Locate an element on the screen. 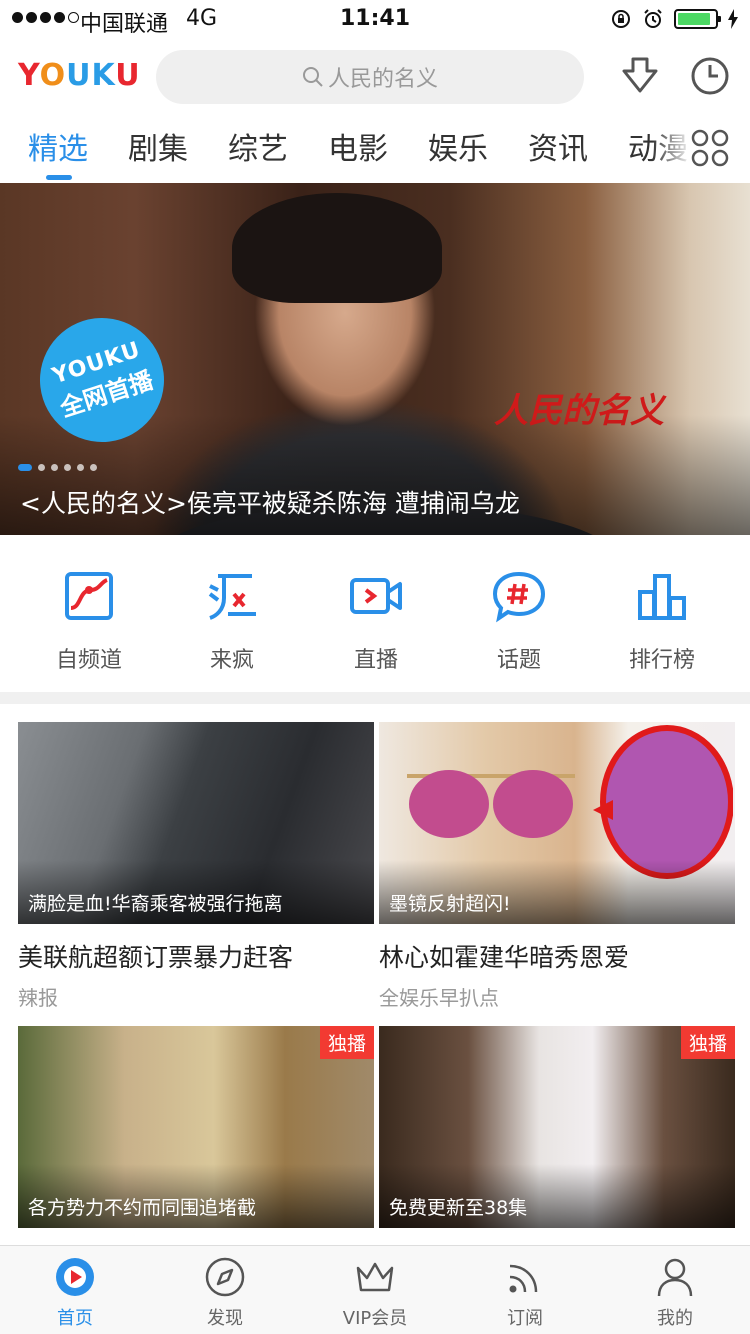  video-source: 全娱乐早扒点 is located at coordinates (439, 998).